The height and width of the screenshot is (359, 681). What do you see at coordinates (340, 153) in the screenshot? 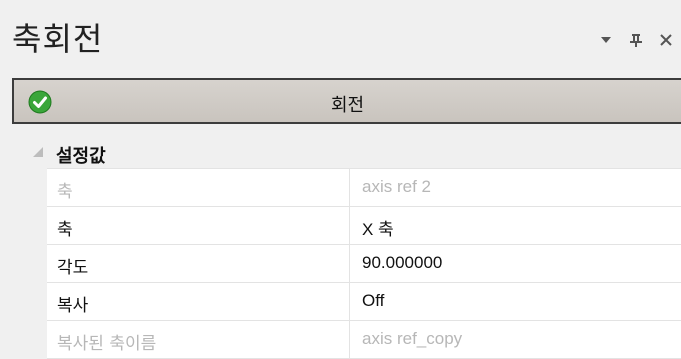
I see `settings-section-header: 설정값` at bounding box center [340, 153].